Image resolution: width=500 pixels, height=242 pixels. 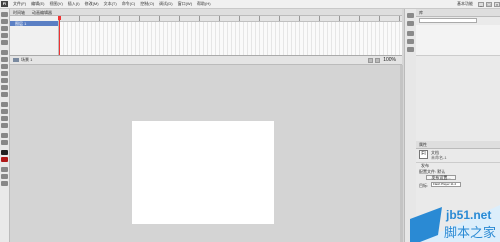 What do you see at coordinates (389, 60) in the screenshot?
I see `zoom-select: 100%` at bounding box center [389, 60].